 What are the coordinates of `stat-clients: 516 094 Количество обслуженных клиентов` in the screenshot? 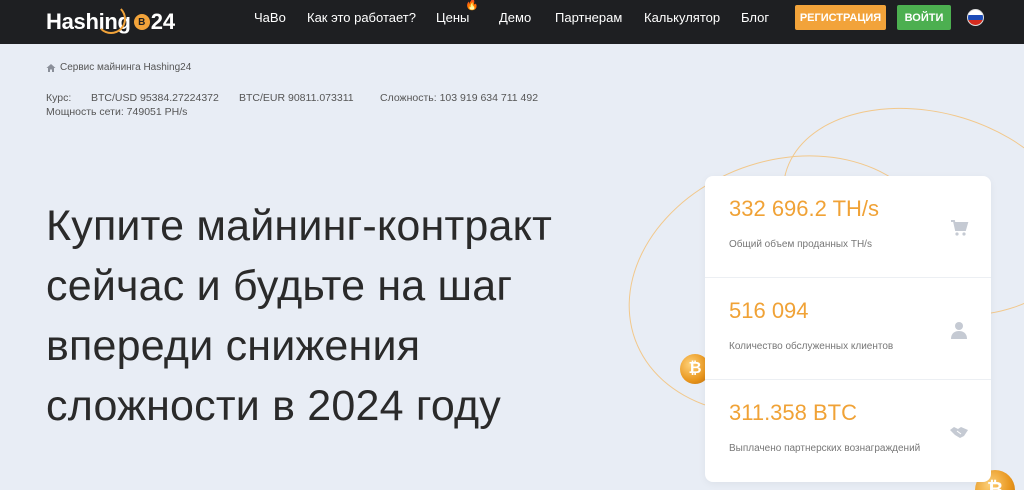 It's located at (848, 329).